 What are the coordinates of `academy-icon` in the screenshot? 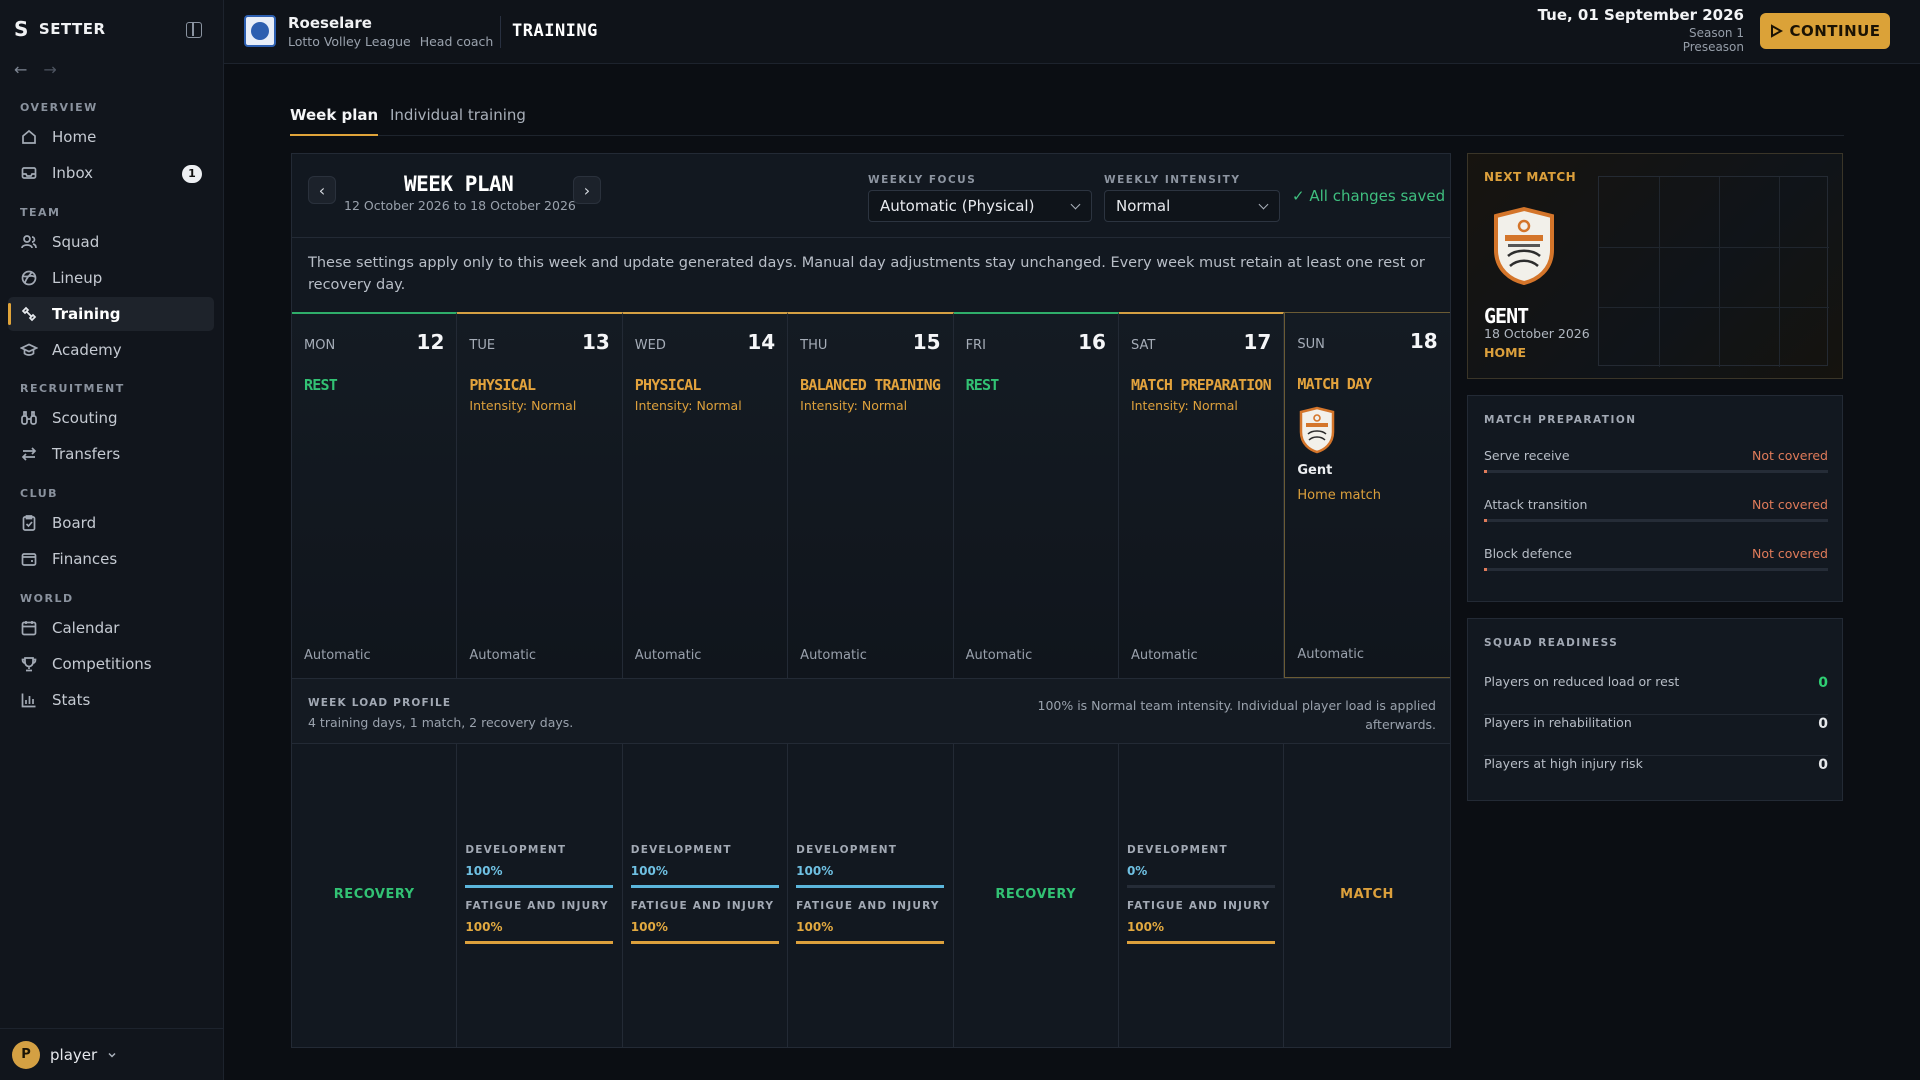 It's located at (29, 349).